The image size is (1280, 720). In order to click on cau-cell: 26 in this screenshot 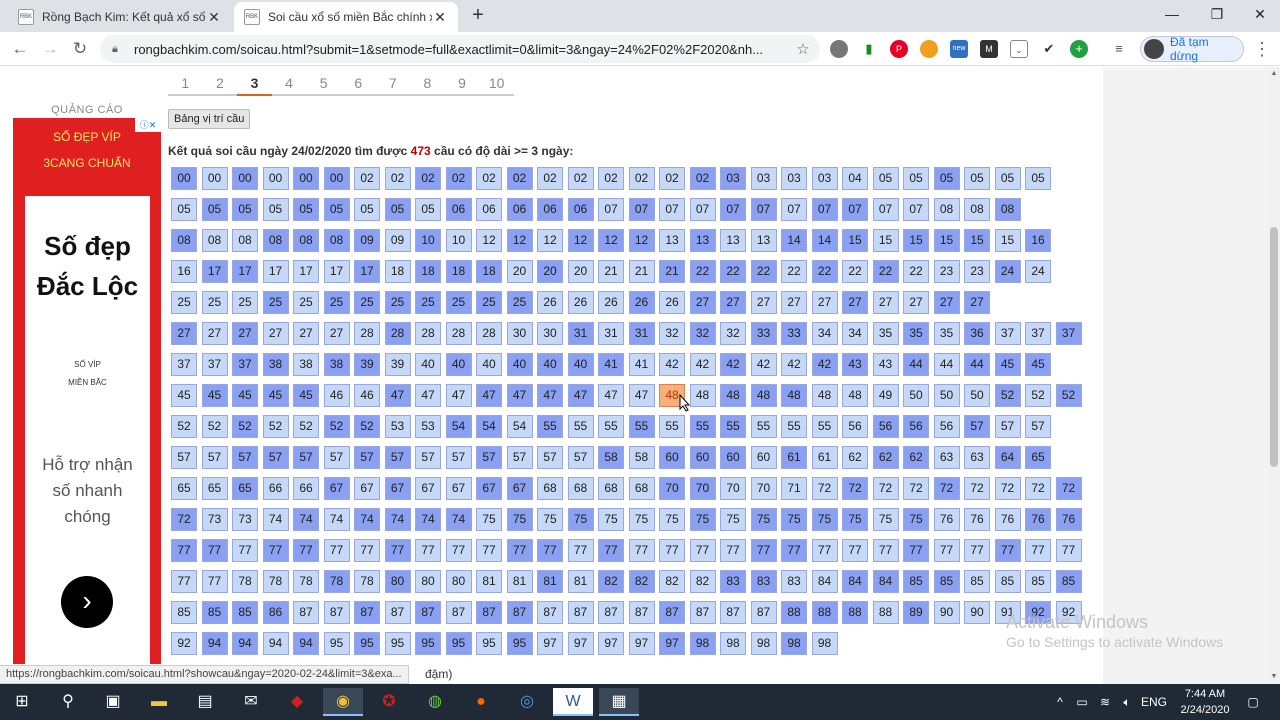, I will do `click(611, 302)`.